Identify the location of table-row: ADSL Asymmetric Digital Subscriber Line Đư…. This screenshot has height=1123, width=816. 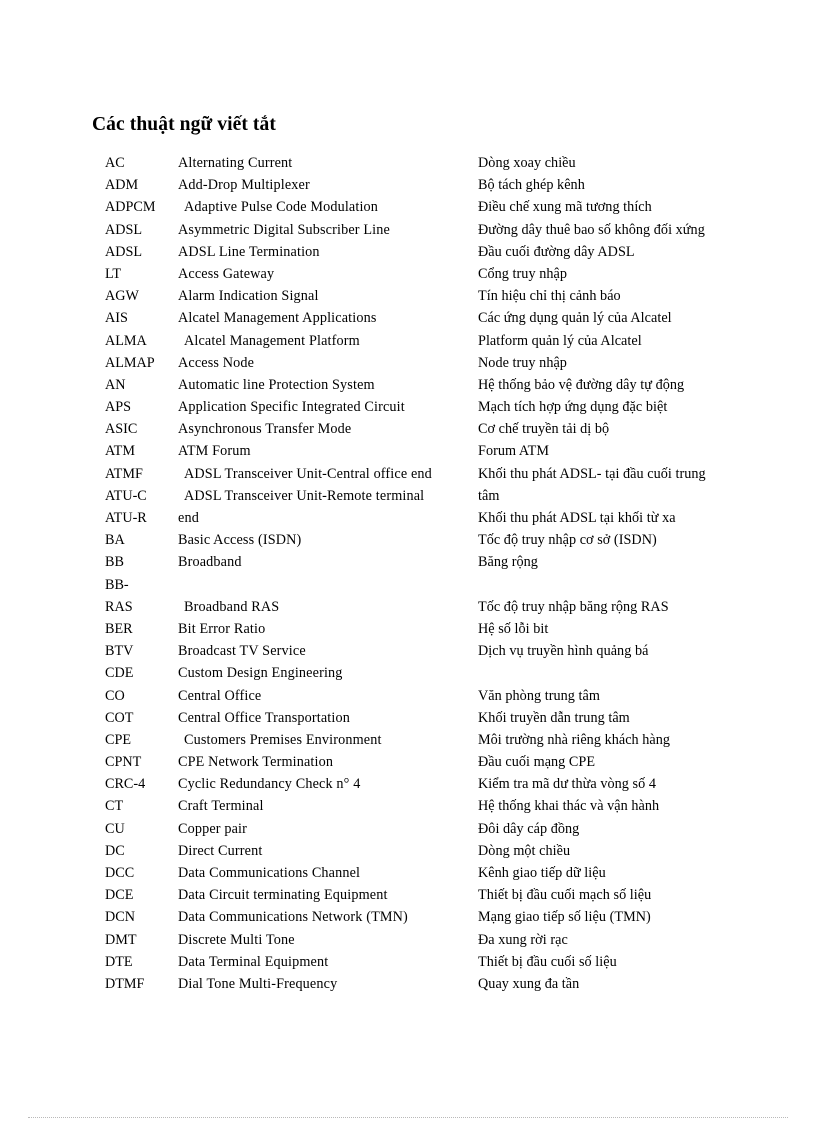
(408, 230).